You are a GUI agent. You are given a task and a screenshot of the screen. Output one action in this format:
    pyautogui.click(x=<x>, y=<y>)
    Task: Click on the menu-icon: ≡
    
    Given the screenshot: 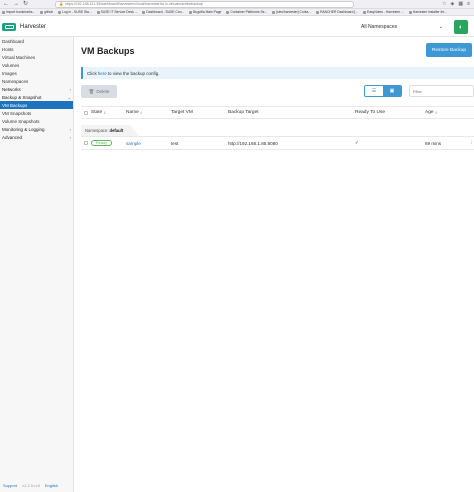 What is the action you would take?
    pyautogui.click(x=468, y=4)
    